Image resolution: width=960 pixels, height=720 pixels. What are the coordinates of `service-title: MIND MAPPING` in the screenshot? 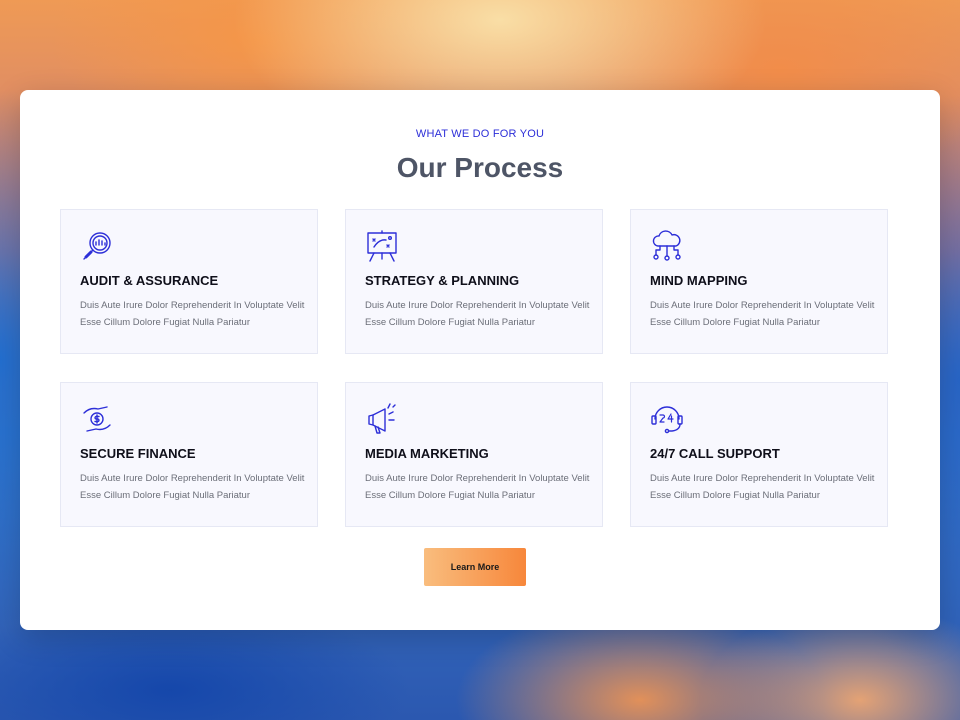 It's located at (699, 280).